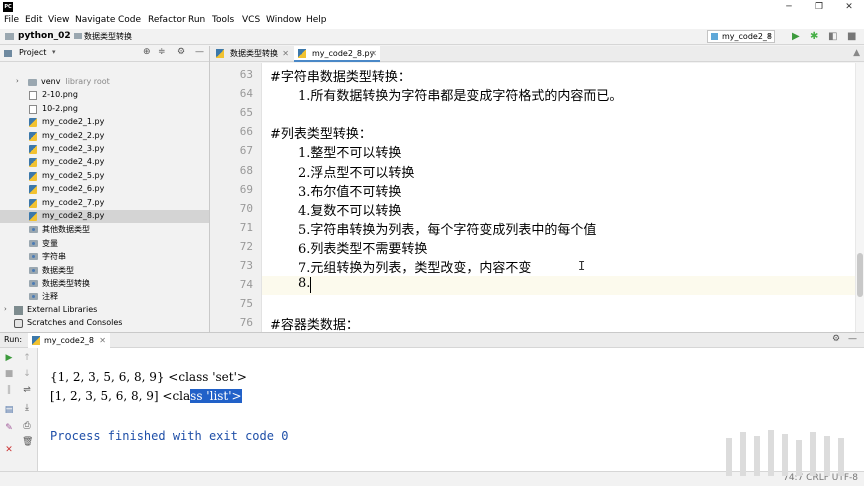 The image size is (864, 486). I want to click on menu-edit: Edit, so click(33, 20).